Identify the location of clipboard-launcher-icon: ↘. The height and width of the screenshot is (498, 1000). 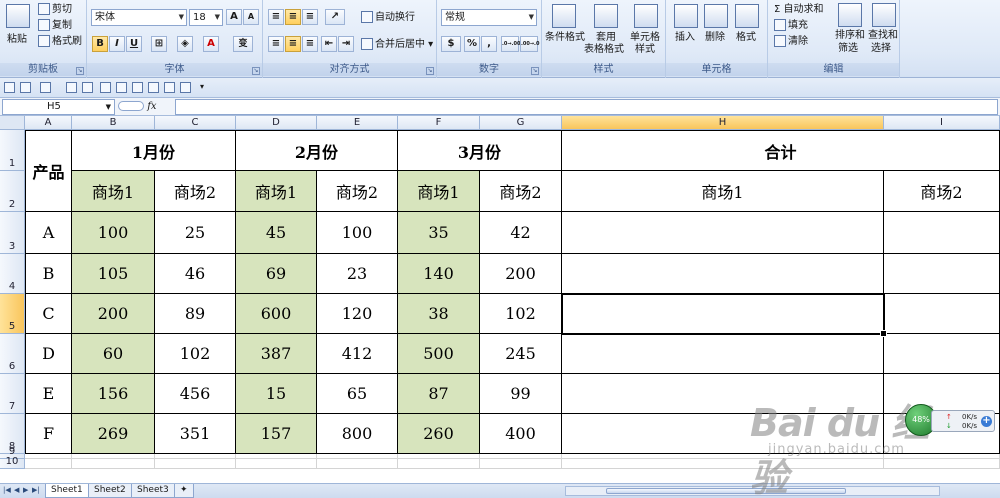
(80, 71).